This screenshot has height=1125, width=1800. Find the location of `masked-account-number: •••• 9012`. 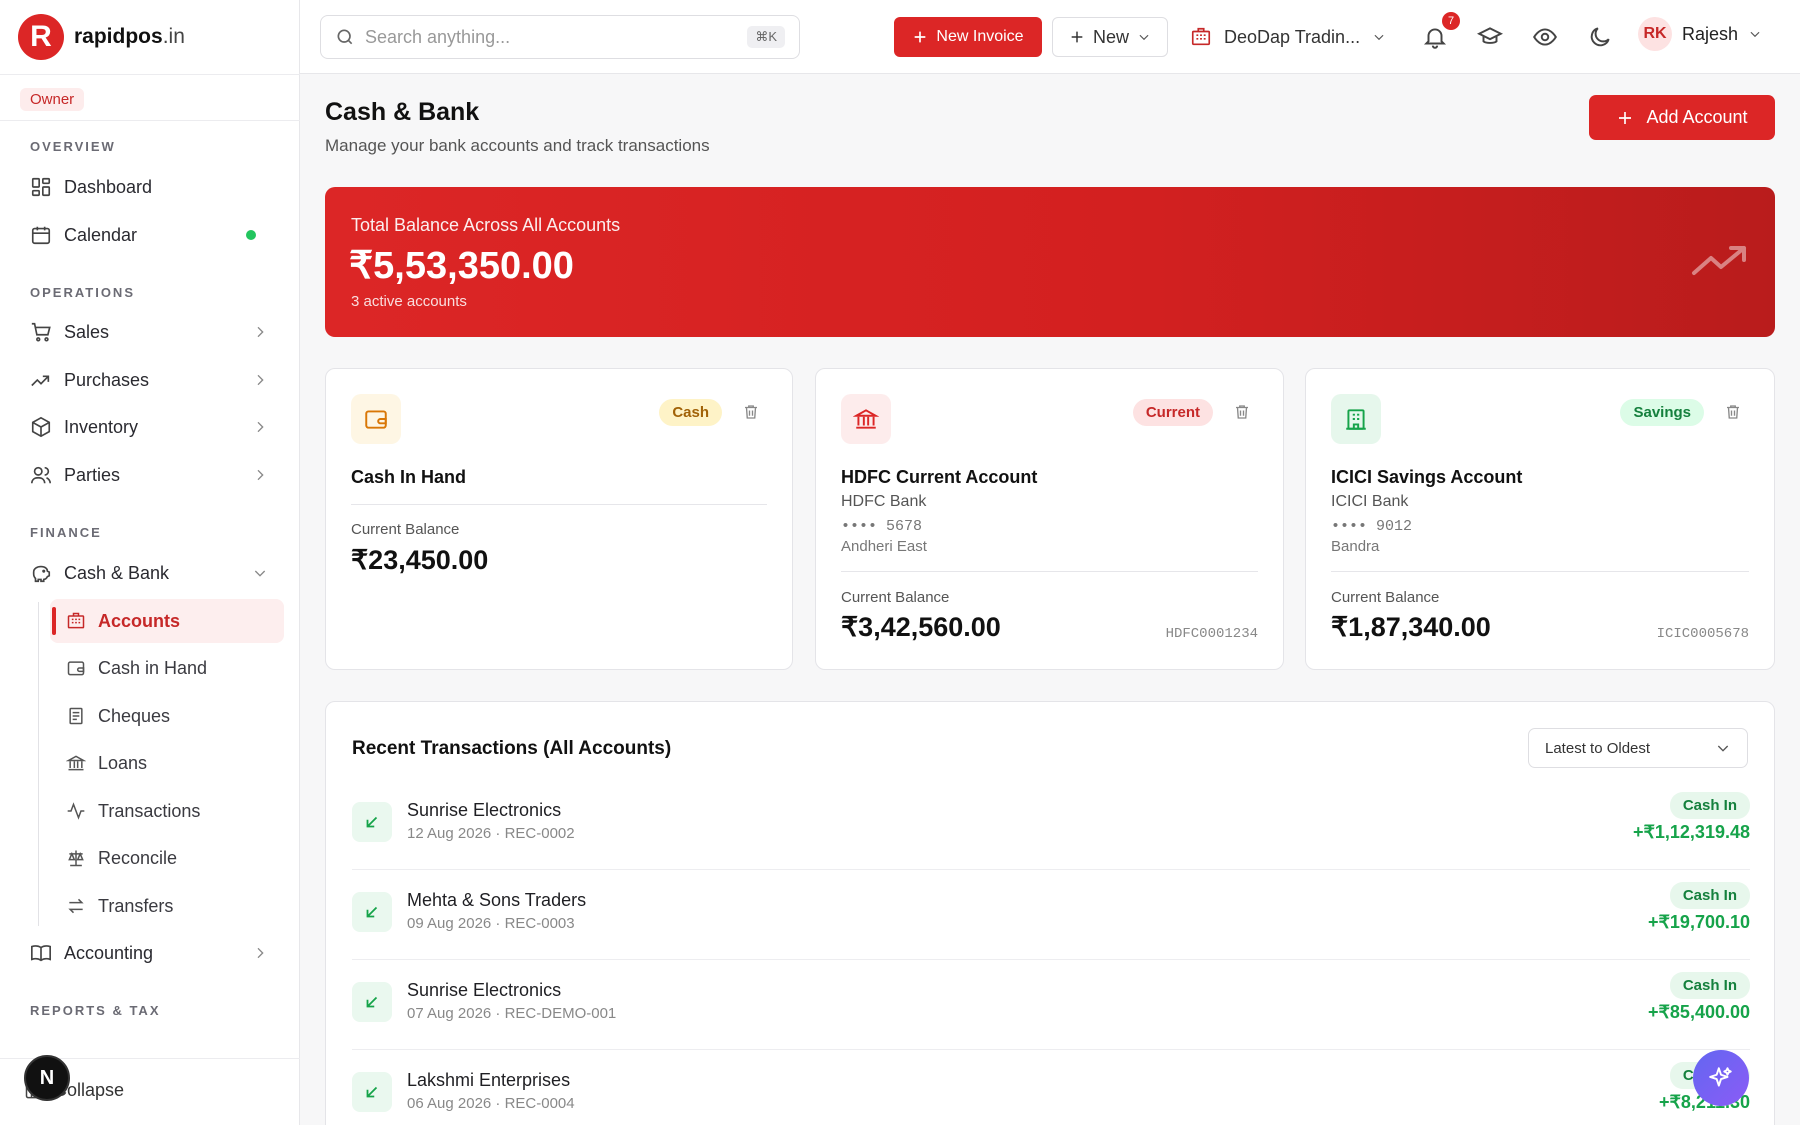

masked-account-number: •••• 9012 is located at coordinates (1372, 526).